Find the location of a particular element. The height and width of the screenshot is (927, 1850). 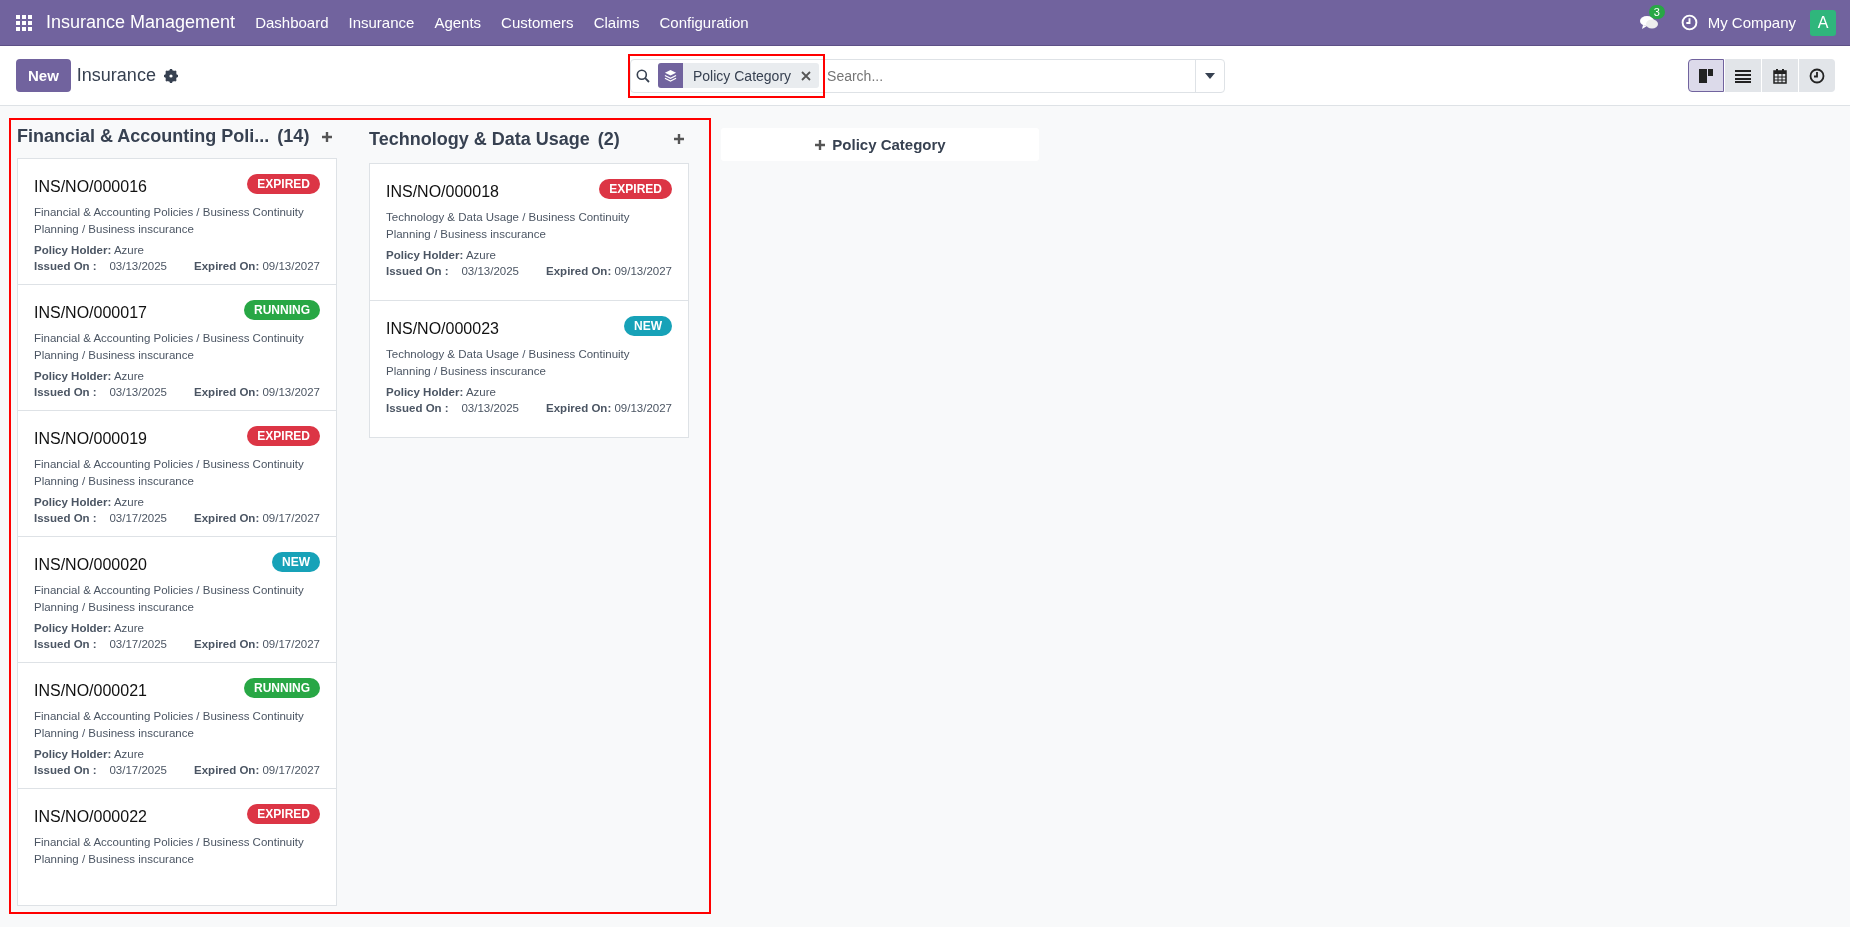

layers-icon is located at coordinates (670, 75).